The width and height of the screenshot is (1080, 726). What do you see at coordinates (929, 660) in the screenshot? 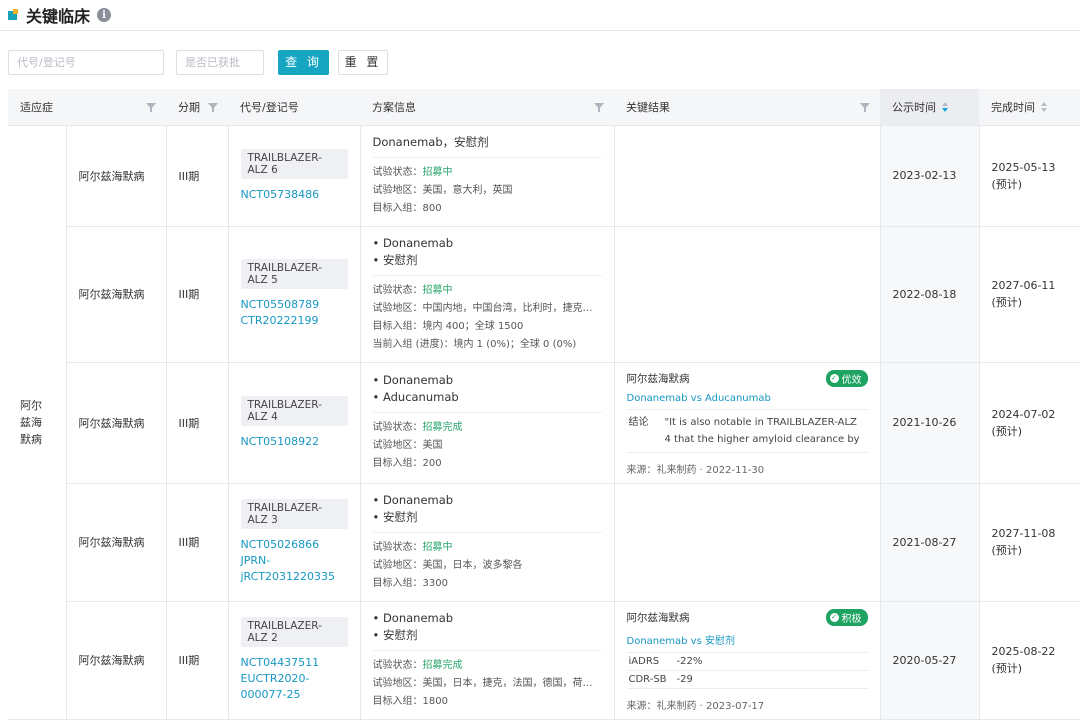
I see `publish-date: 2020-05-27` at bounding box center [929, 660].